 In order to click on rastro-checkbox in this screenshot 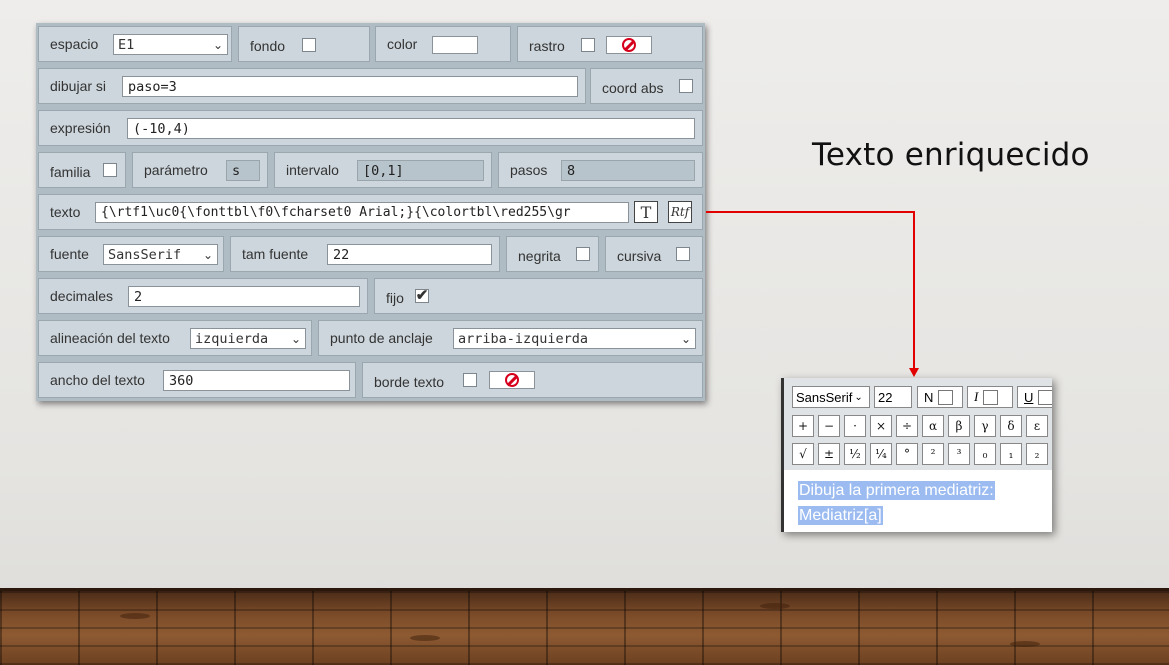, I will do `click(588, 45)`.